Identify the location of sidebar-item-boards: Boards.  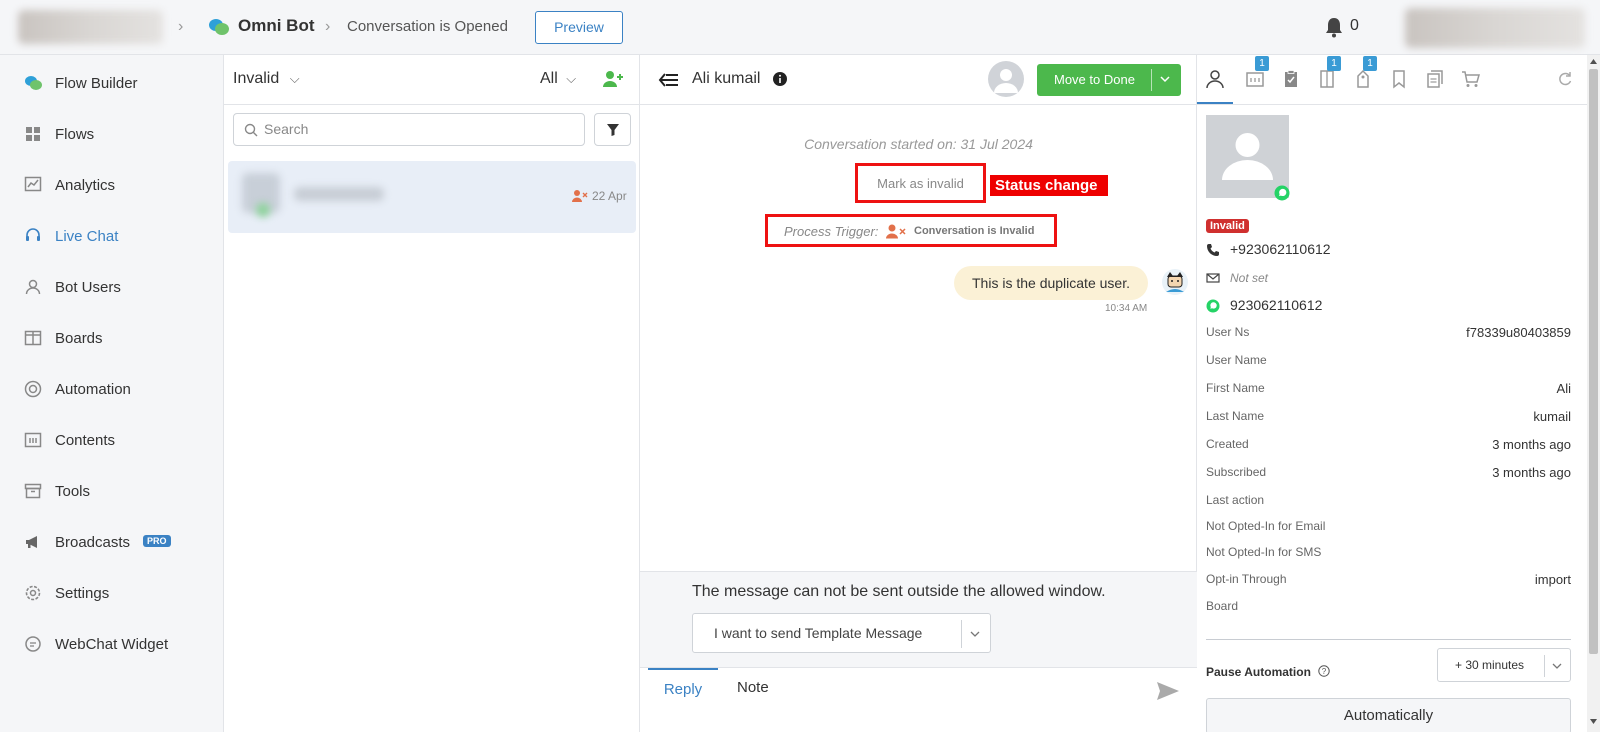
(112, 338).